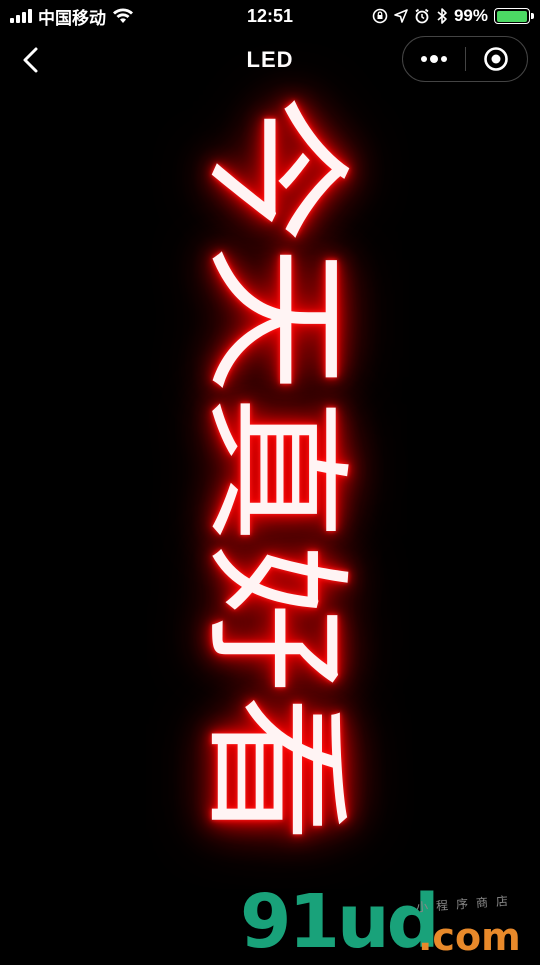 The width and height of the screenshot is (540, 965). I want to click on wifi-icon, so click(123, 15).